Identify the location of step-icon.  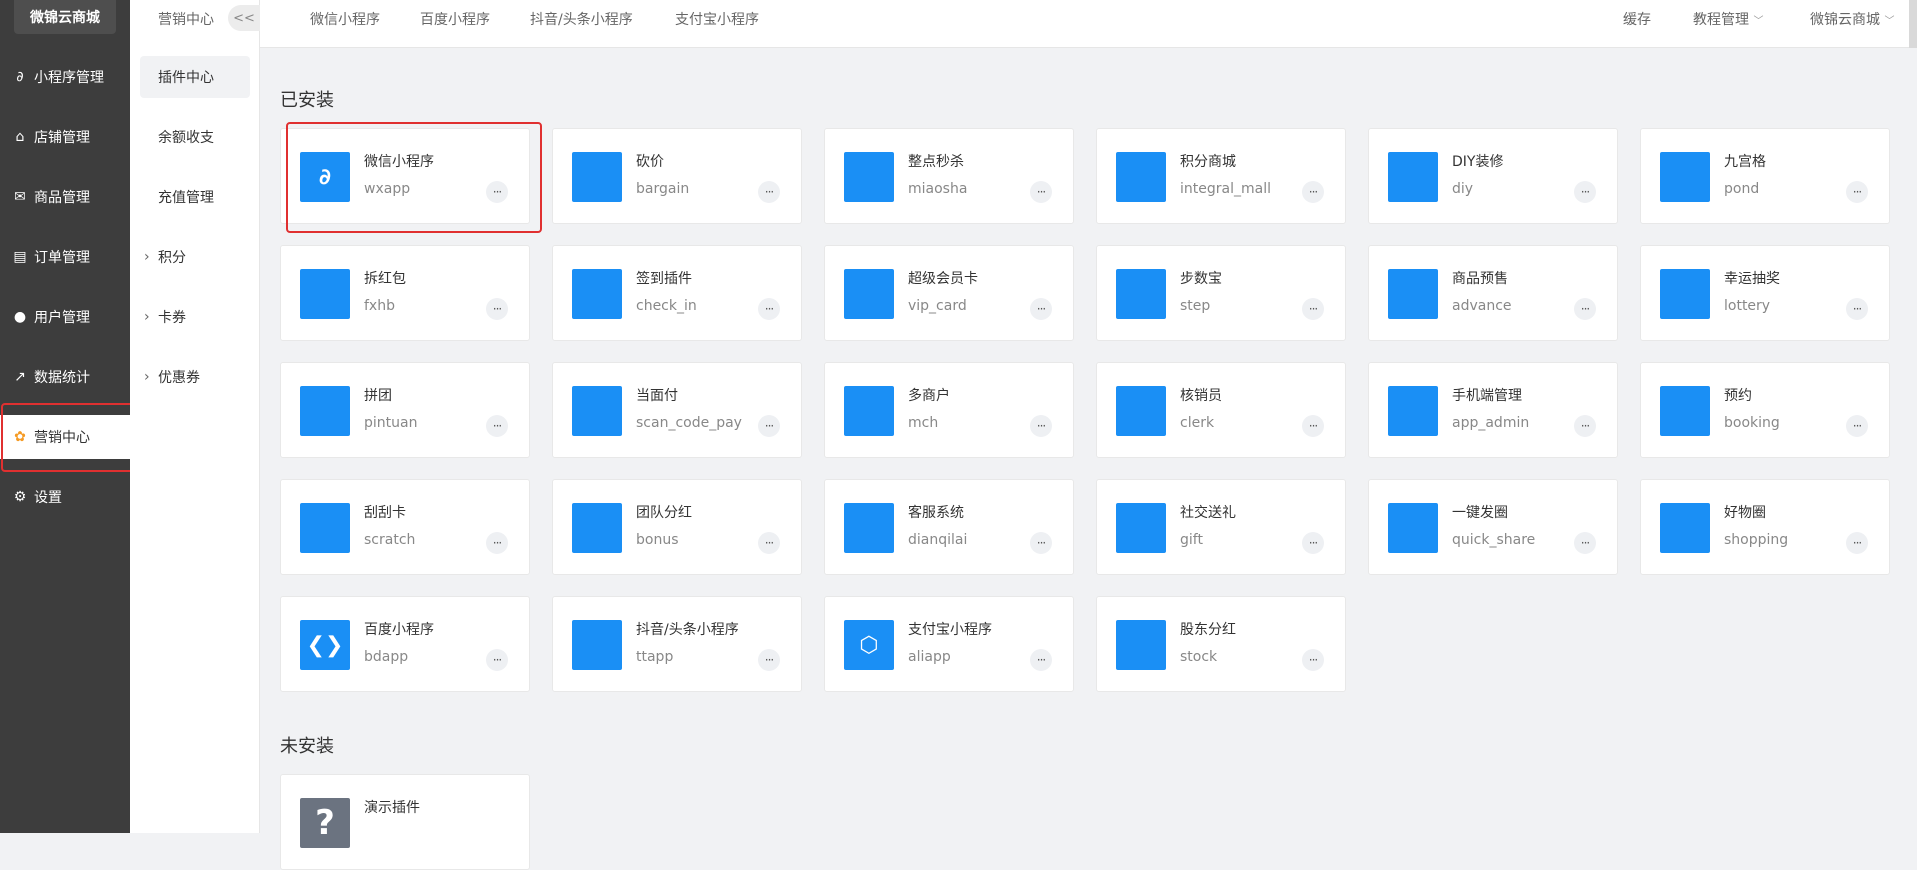
(1141, 294).